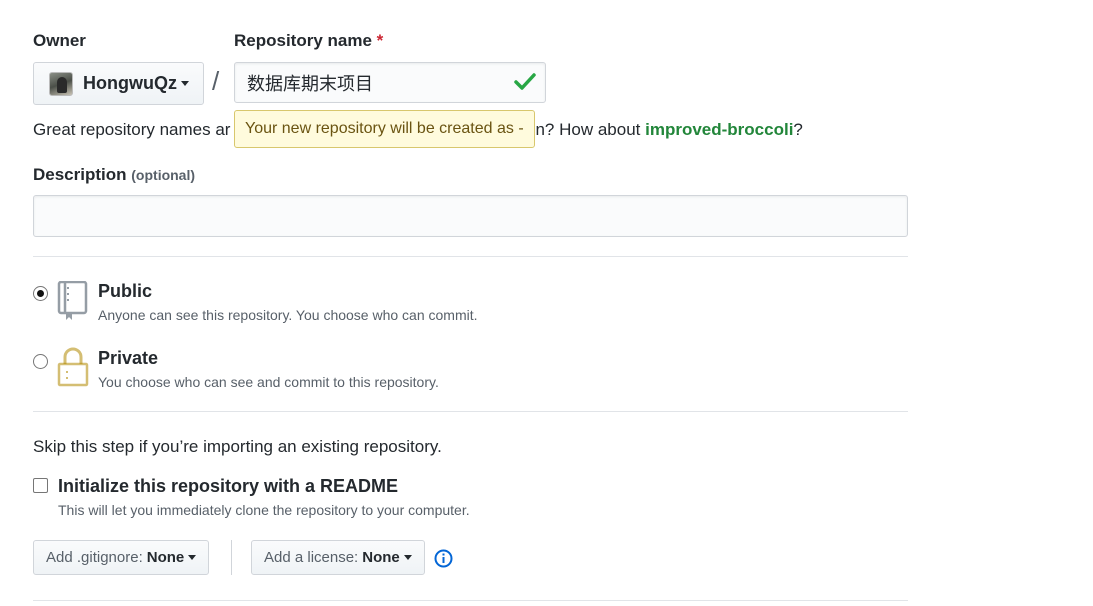 This screenshot has width=1093, height=606. I want to click on info-icon, so click(443, 558).